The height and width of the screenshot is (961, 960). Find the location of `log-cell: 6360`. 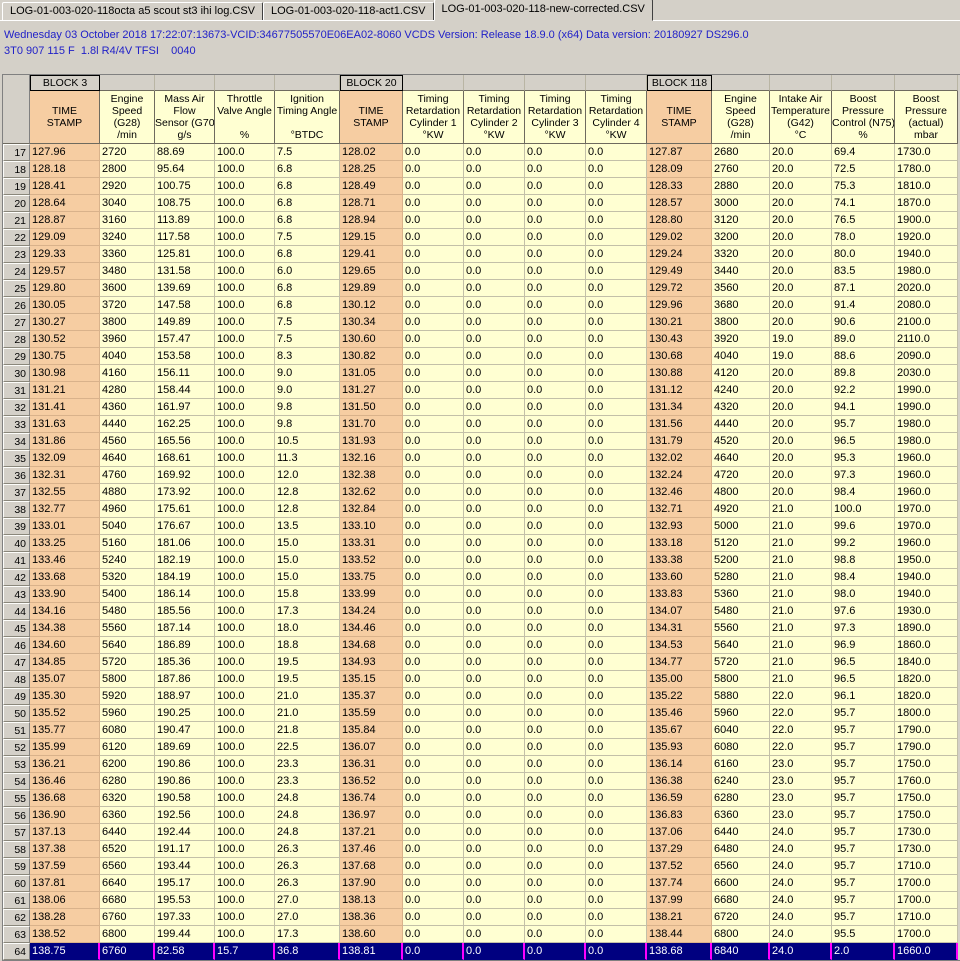

log-cell: 6360 is located at coordinates (127, 815).